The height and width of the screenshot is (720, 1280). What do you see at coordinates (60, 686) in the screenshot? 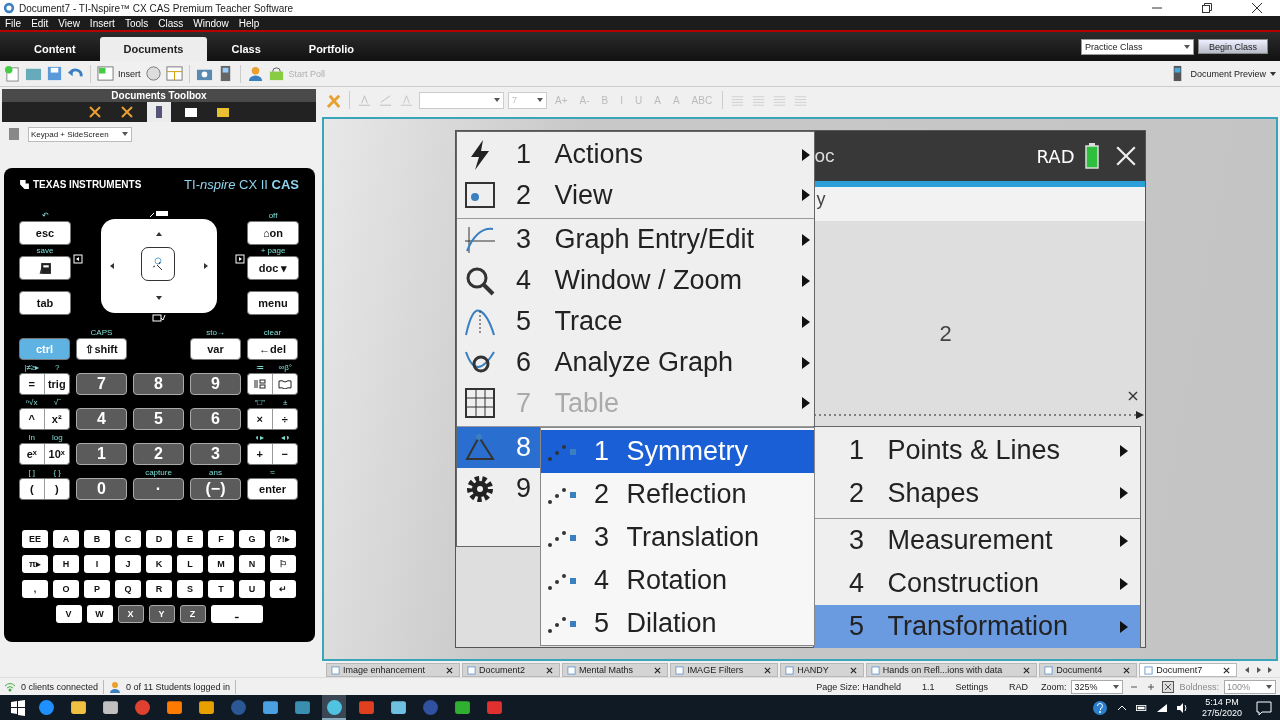
I see `clients-status: 0 clients connected` at bounding box center [60, 686].